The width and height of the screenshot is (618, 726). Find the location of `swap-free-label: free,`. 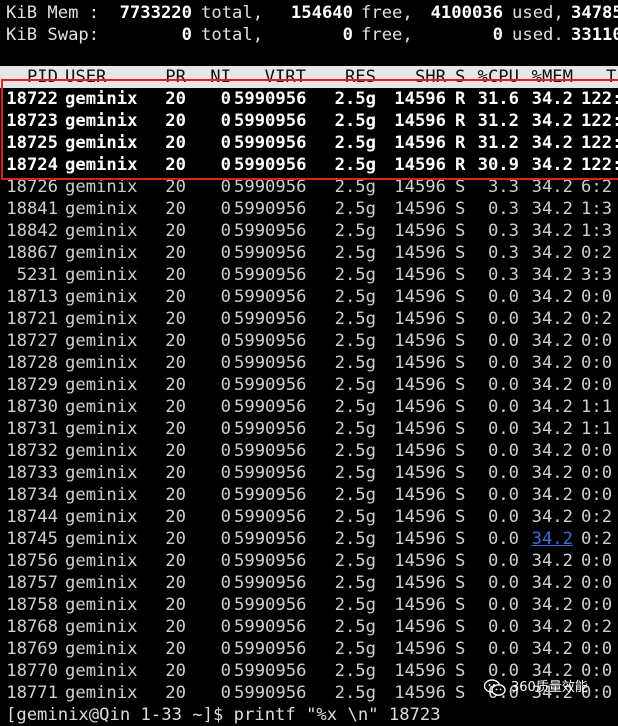

swap-free-label: free, is located at coordinates (387, 35).